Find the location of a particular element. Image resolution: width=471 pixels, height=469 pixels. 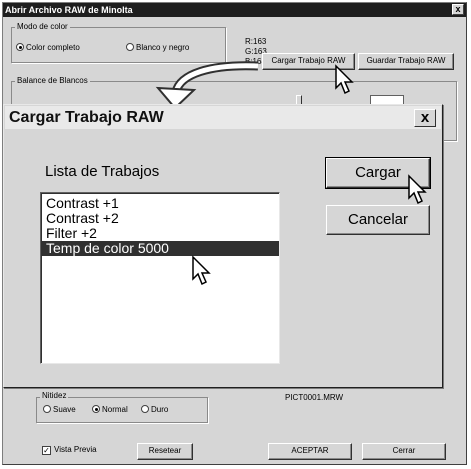

sharpness-hard-radio: Duro is located at coordinates (154, 410).